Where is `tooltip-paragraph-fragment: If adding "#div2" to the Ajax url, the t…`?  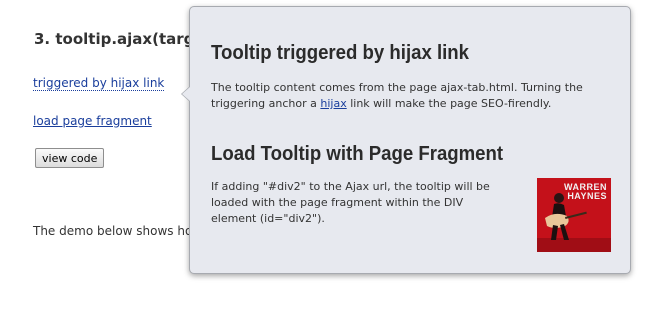 tooltip-paragraph-fragment: If adding "#div2" to the Ajax url, the t… is located at coordinates (350, 202).